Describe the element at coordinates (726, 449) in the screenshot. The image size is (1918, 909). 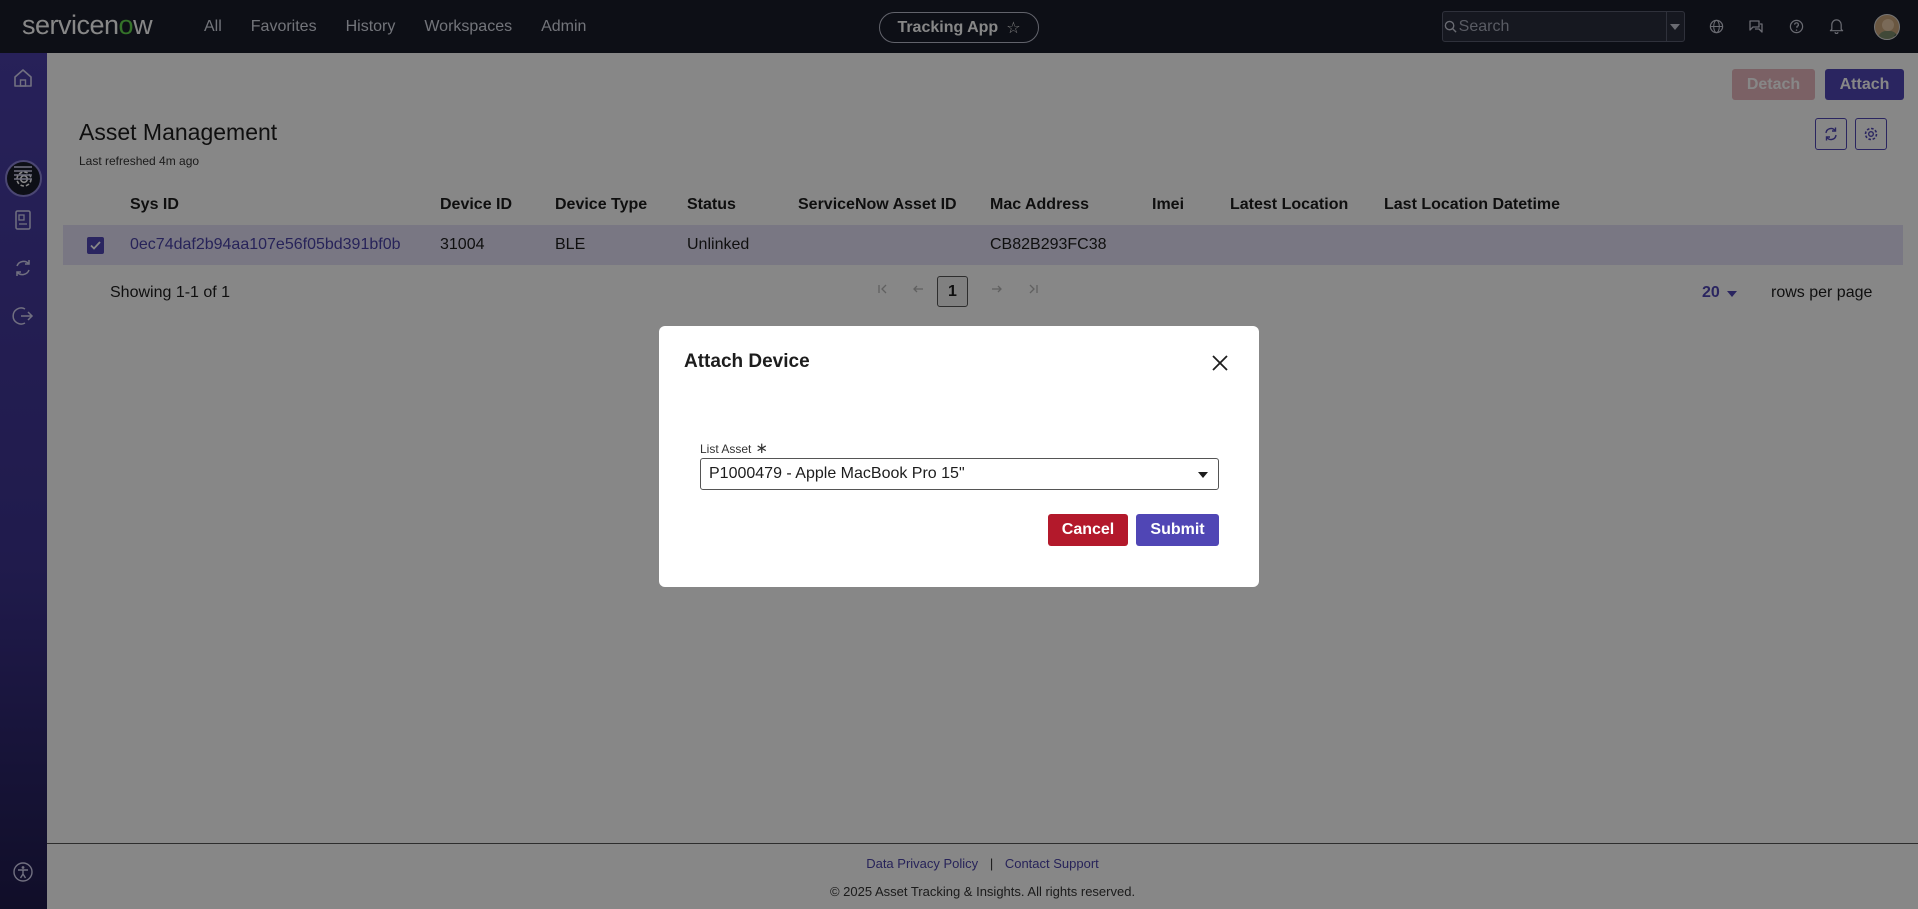
I see `list-asset-label-text: List Asset` at that location.